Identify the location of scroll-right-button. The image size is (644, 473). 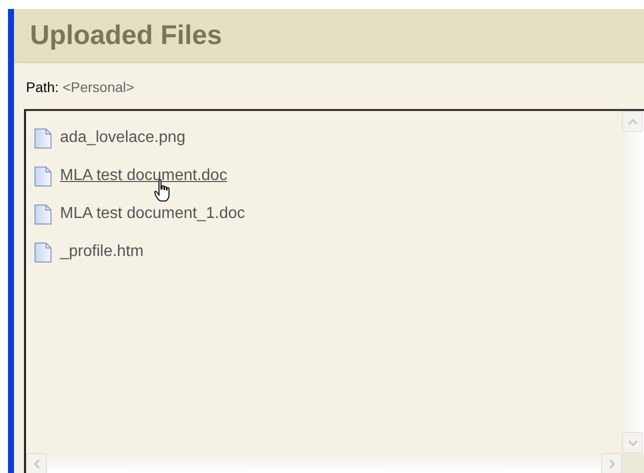
(611, 463).